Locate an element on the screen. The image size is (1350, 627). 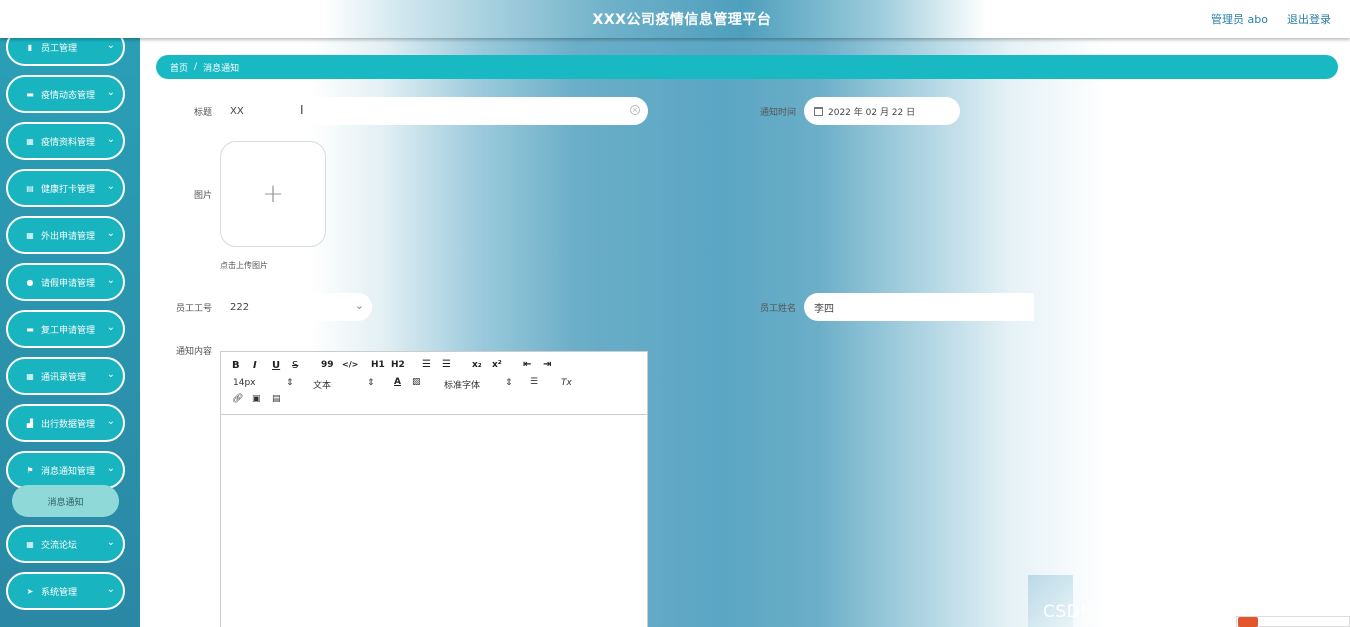
notify-time-input: 2022 年 02 月 22 日 is located at coordinates (882, 111).